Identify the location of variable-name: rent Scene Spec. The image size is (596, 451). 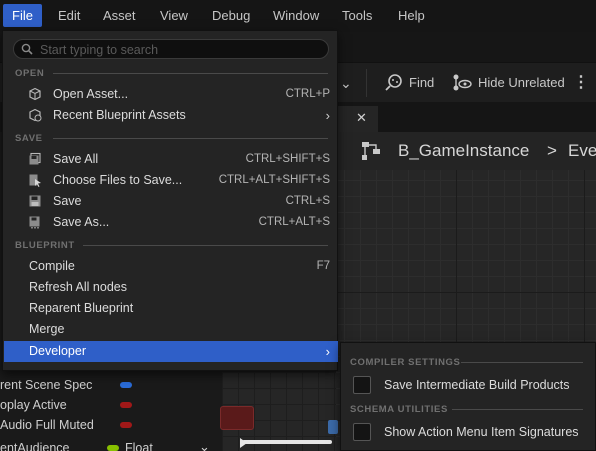
(46, 385).